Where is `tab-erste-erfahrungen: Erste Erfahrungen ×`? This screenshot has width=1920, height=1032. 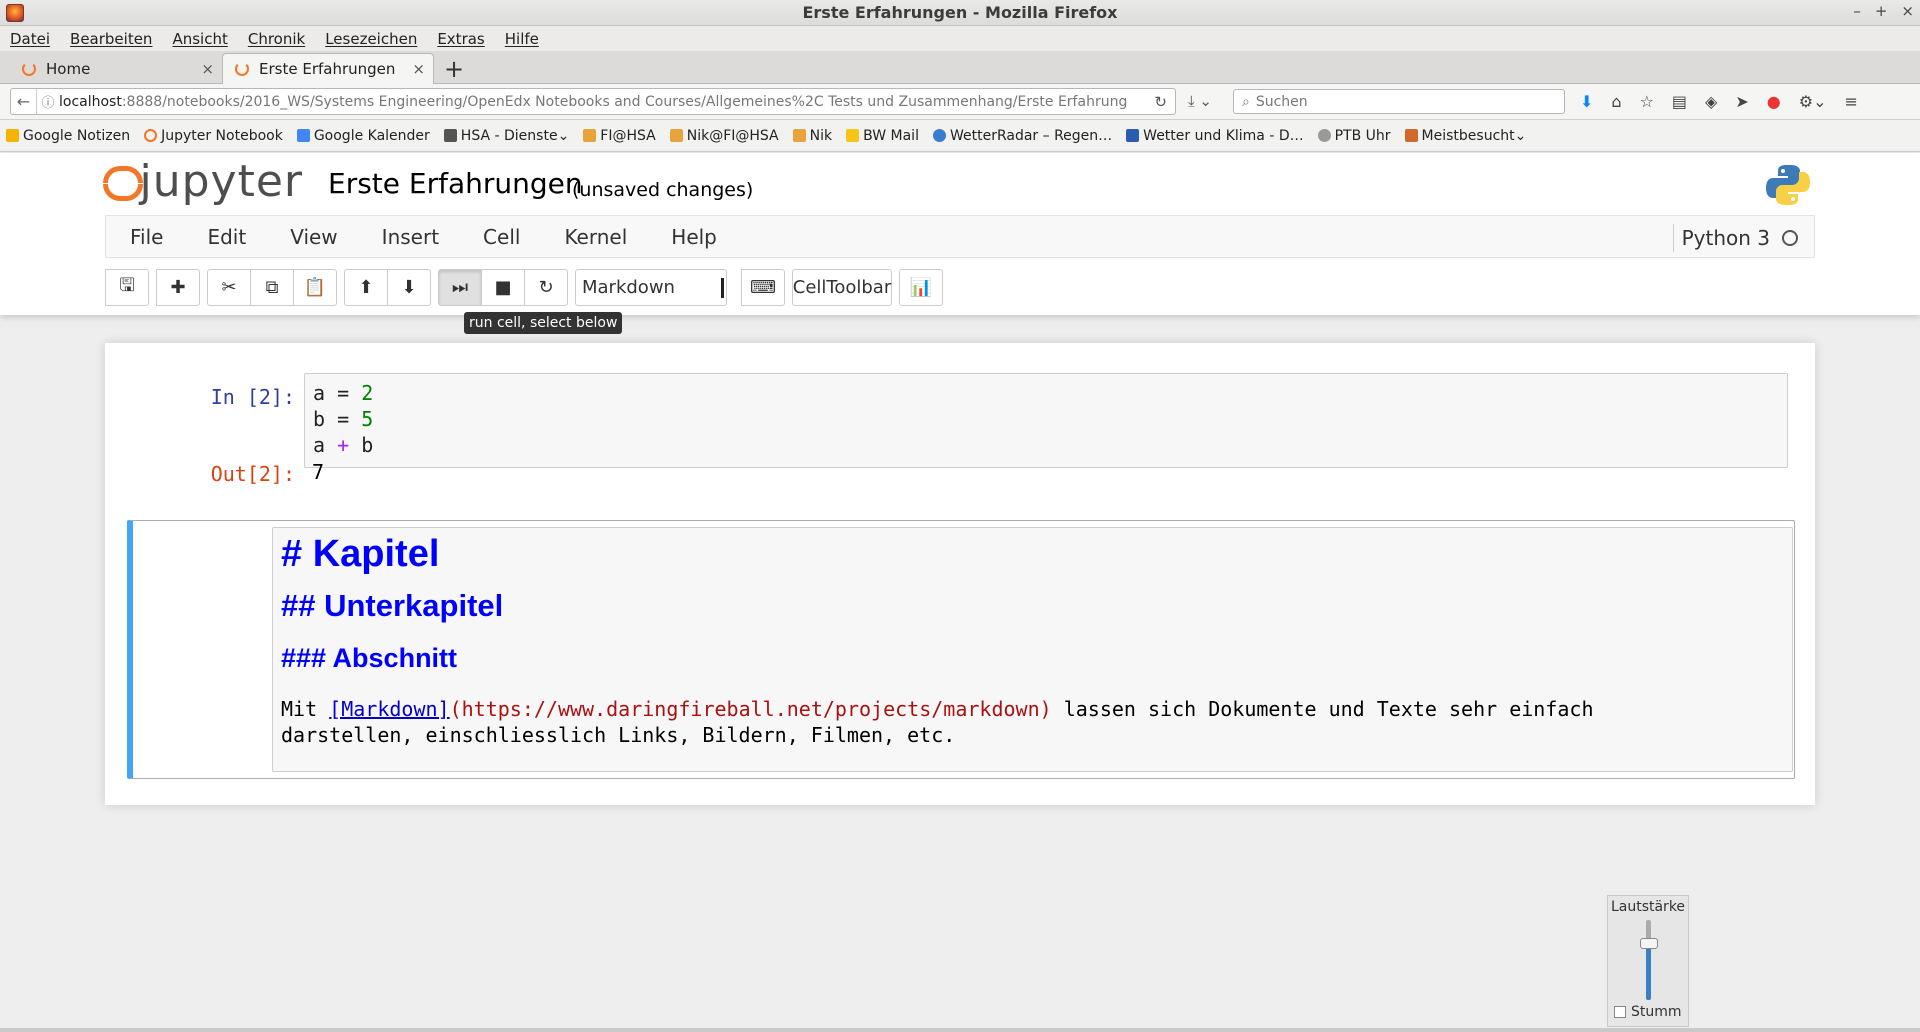 tab-erste-erfahrungen: Erste Erfahrungen × is located at coordinates (328, 68).